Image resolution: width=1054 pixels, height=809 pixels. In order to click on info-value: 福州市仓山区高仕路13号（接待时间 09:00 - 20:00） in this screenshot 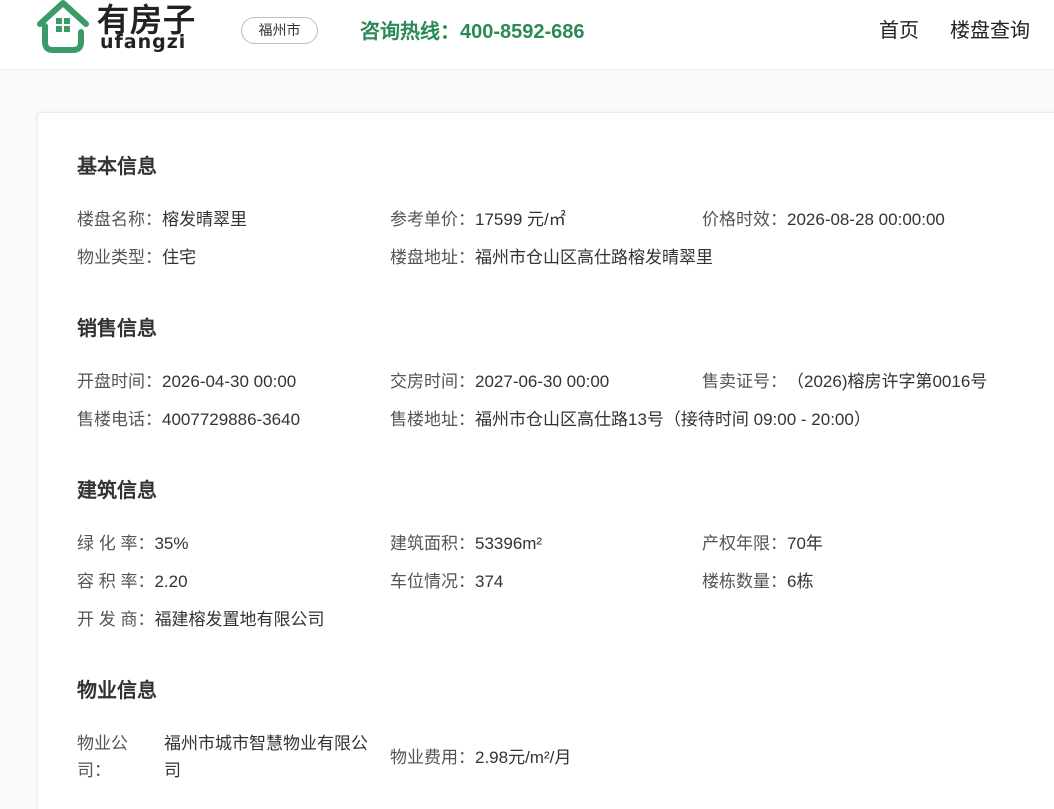, I will do `click(673, 419)`.